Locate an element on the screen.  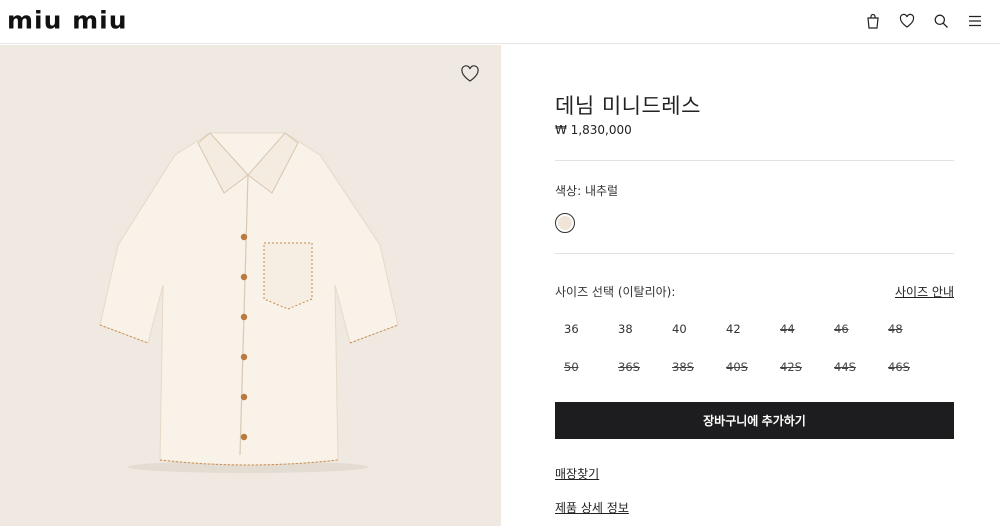
size-option: 38S is located at coordinates (690, 367).